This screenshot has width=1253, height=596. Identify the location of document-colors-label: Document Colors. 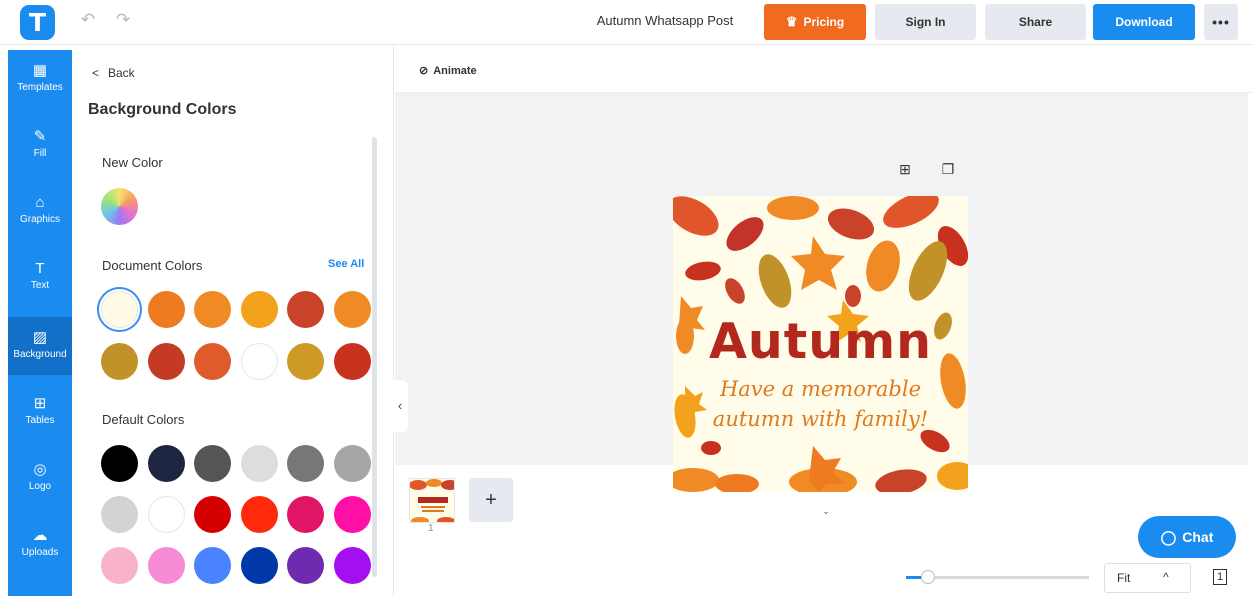
(152, 265).